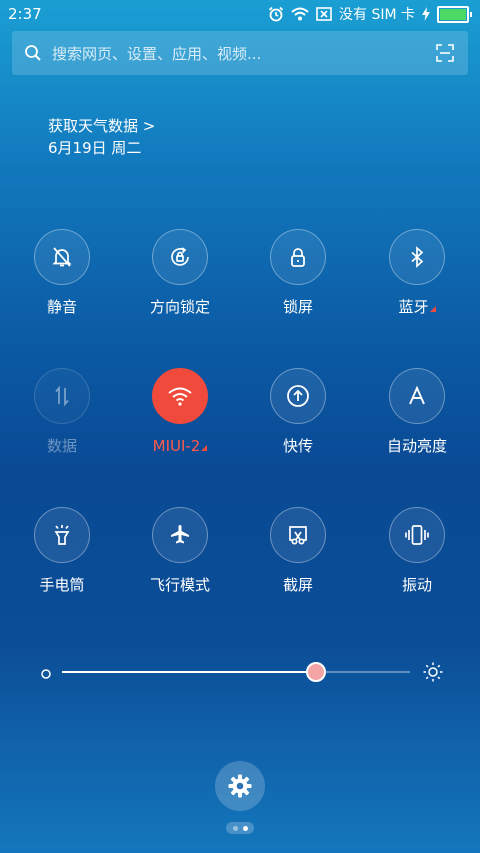 This screenshot has height=853, width=480. I want to click on tile-data-button, so click(62, 396).